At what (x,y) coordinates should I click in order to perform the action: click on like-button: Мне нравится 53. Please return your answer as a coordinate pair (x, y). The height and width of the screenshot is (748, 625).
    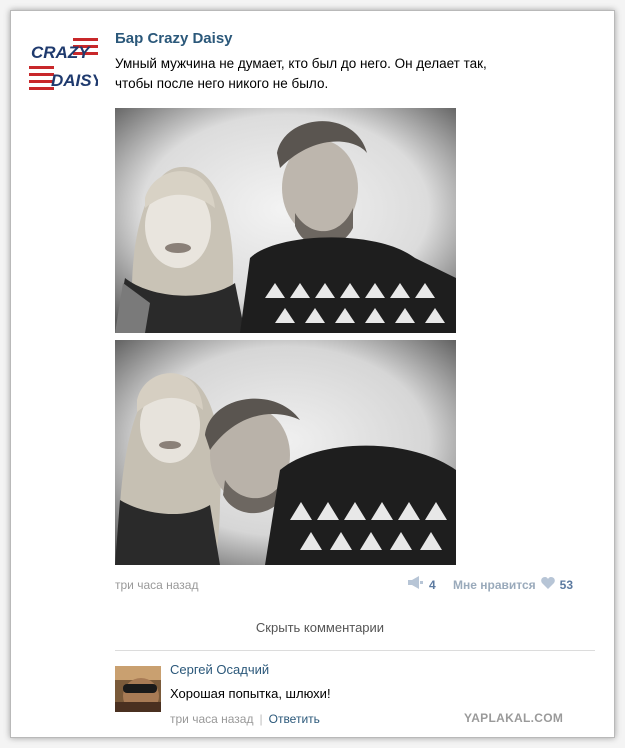
    Looking at the image, I should click on (513, 585).